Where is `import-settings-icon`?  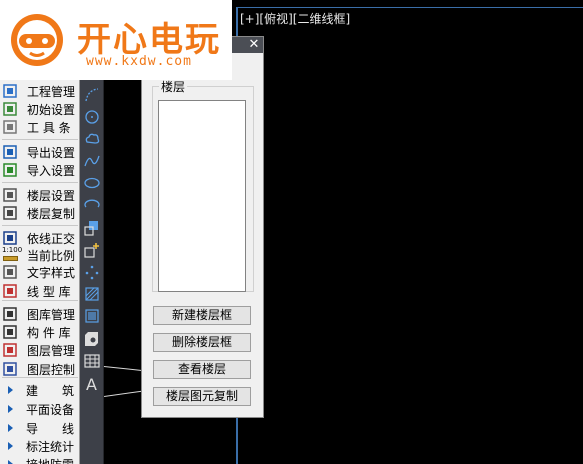
import-settings-icon is located at coordinates (11, 170).